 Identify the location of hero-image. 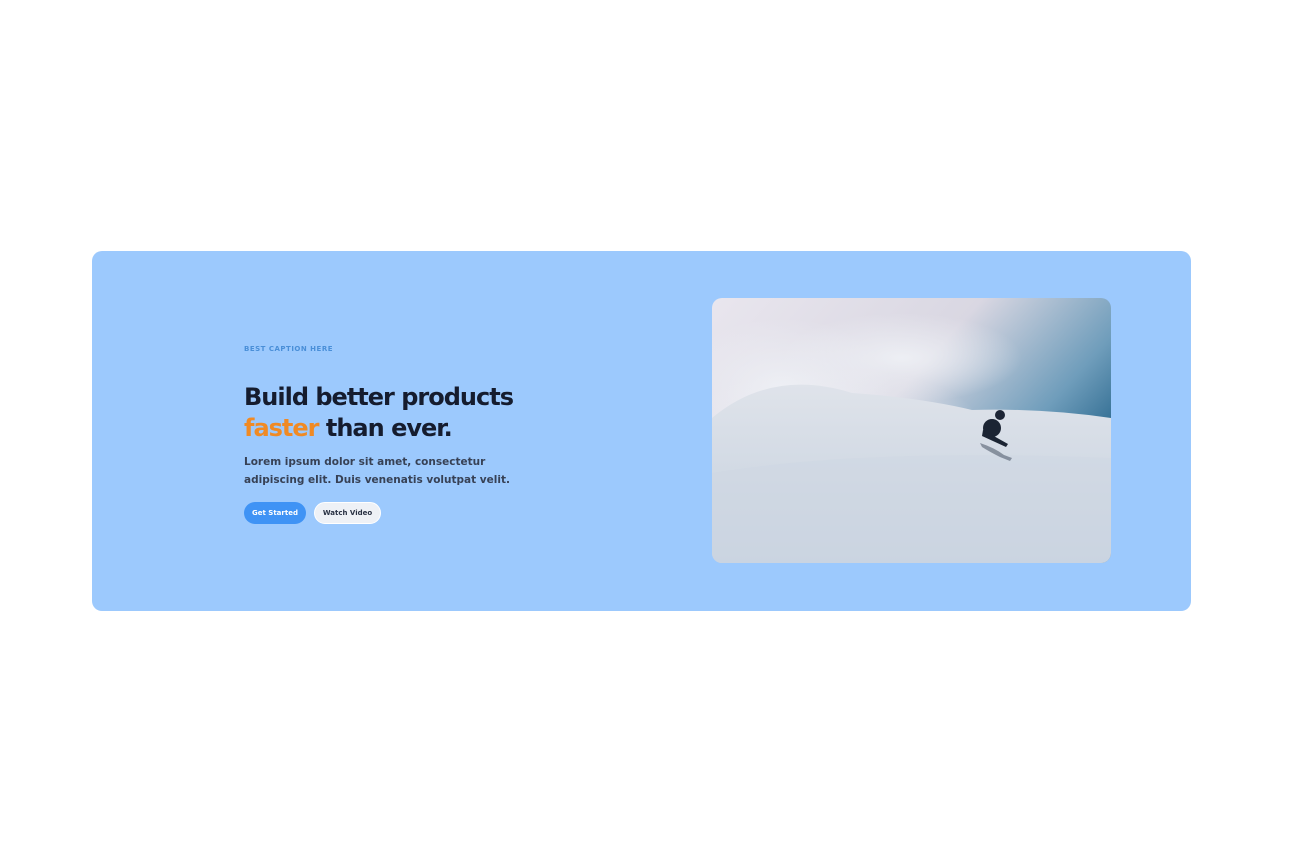
(911, 430).